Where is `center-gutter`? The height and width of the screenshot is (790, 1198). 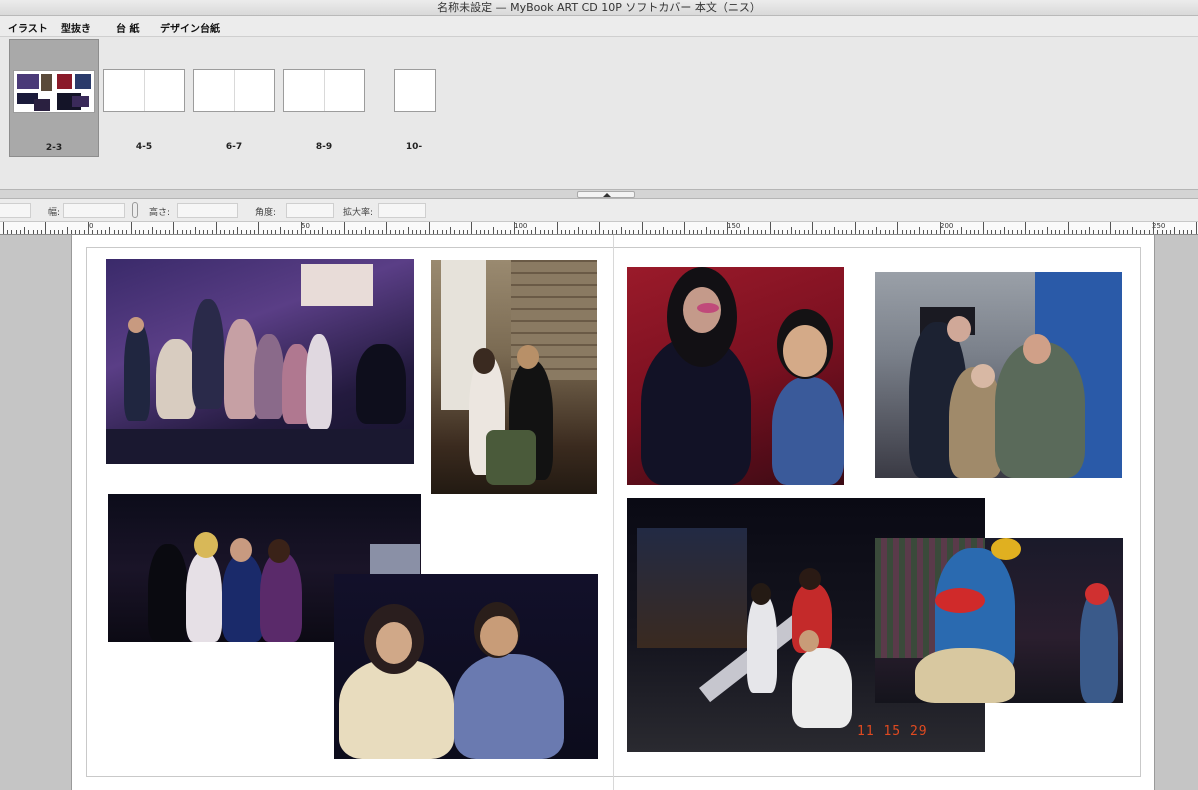
center-gutter is located at coordinates (613, 512).